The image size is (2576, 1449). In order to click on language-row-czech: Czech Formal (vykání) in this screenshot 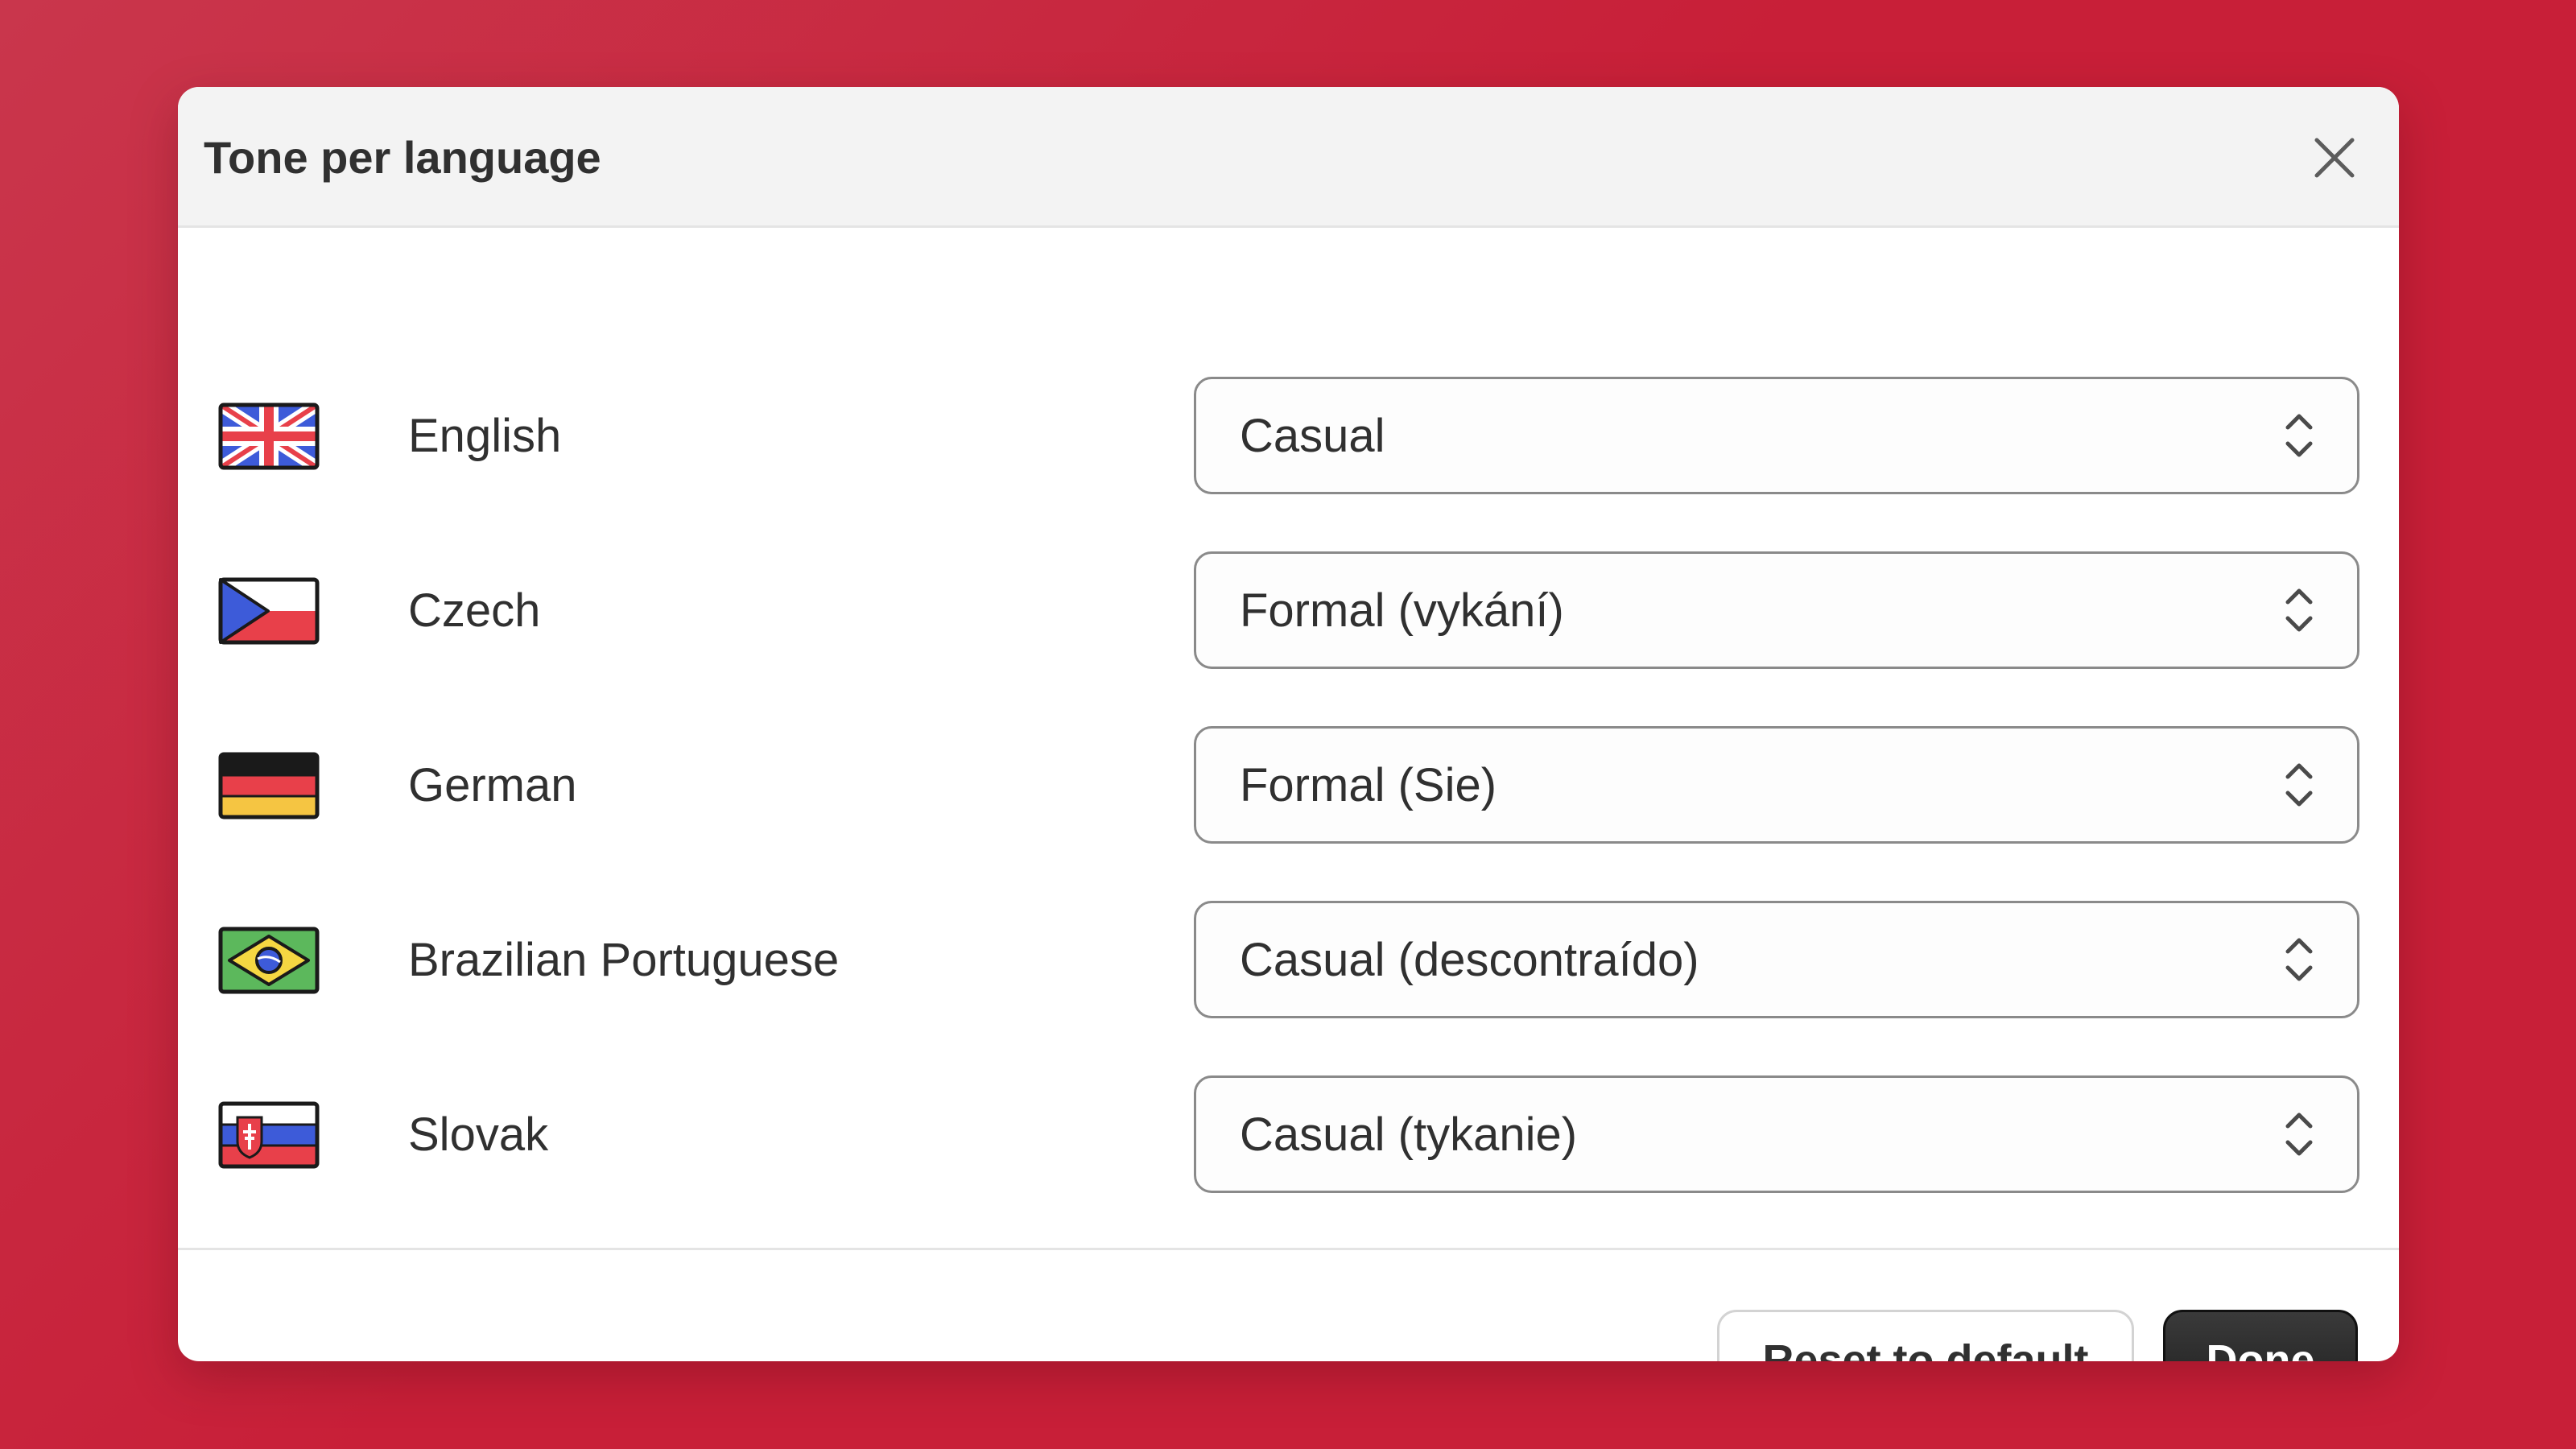, I will do `click(1288, 610)`.